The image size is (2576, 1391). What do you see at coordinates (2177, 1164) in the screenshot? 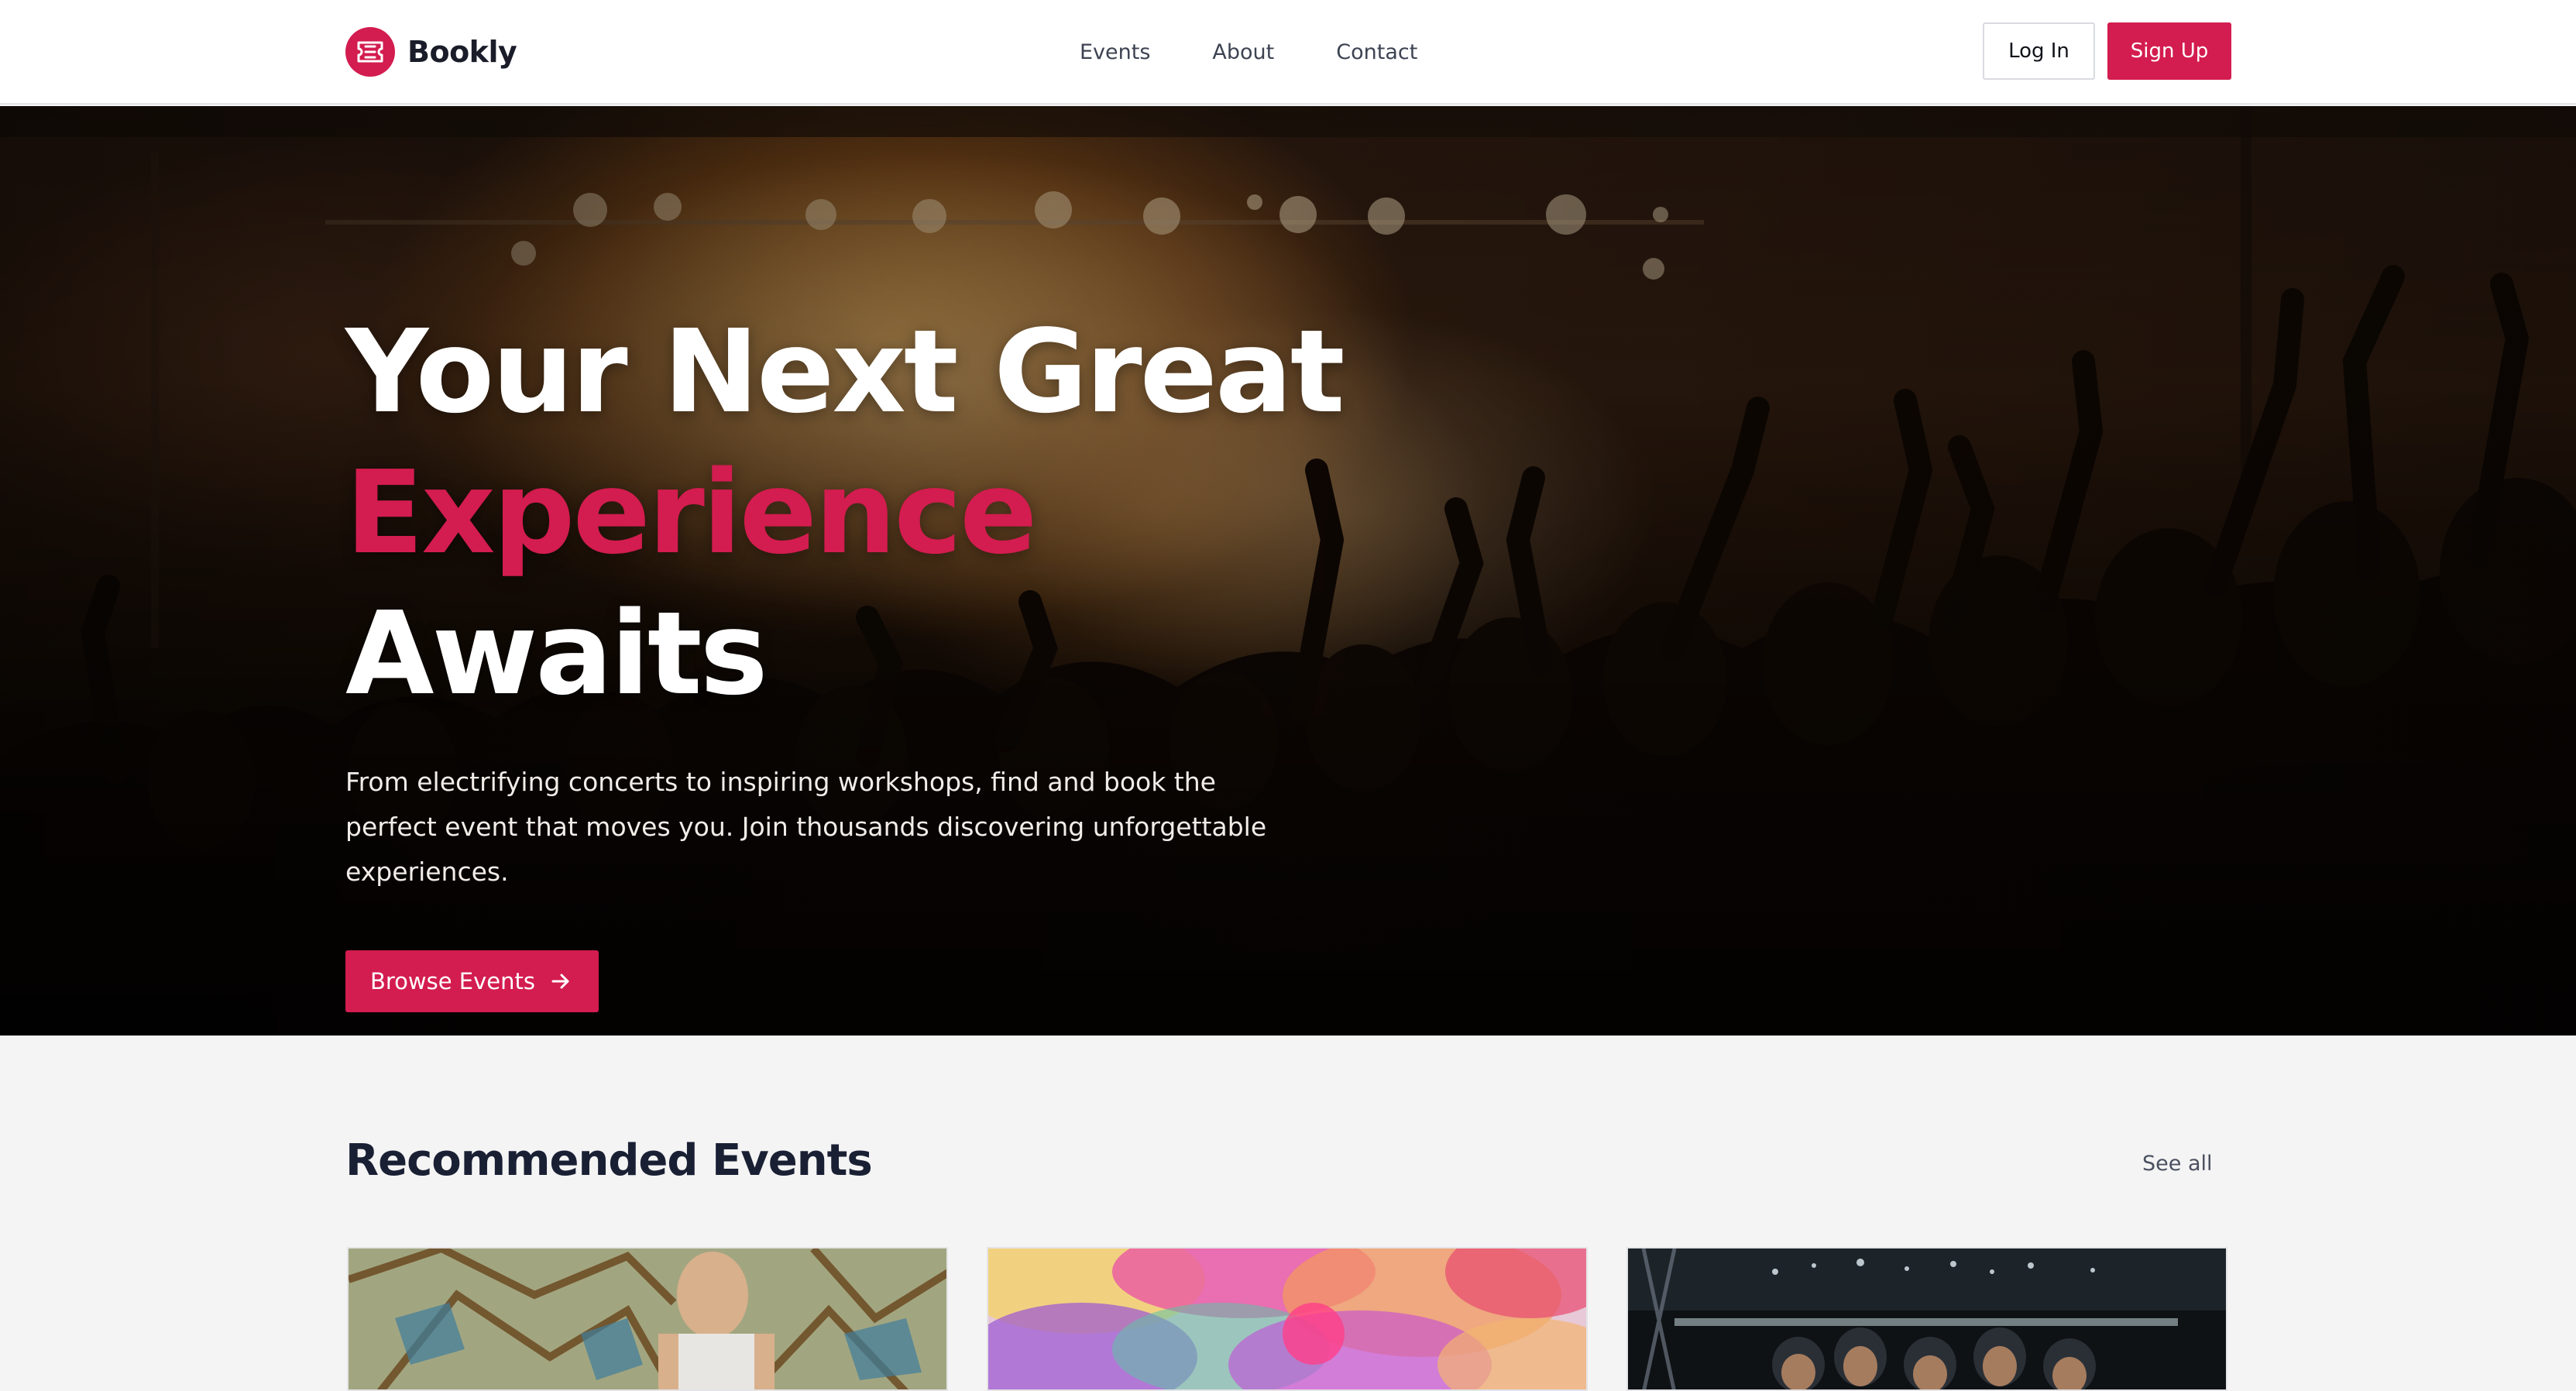
I see `see-all-link: See all` at bounding box center [2177, 1164].